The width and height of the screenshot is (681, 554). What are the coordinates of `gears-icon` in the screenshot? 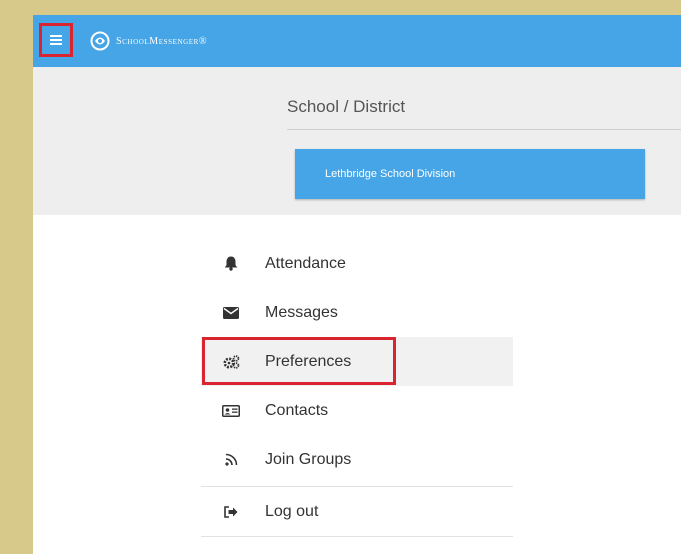 It's located at (231, 361).